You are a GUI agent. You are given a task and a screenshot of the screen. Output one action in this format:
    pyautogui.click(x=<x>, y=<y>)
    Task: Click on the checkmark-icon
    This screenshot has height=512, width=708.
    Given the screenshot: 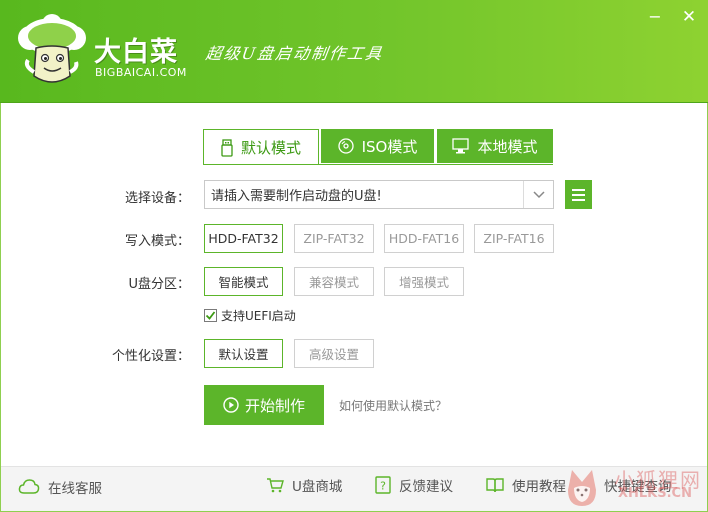 What is the action you would take?
    pyautogui.click(x=210, y=315)
    